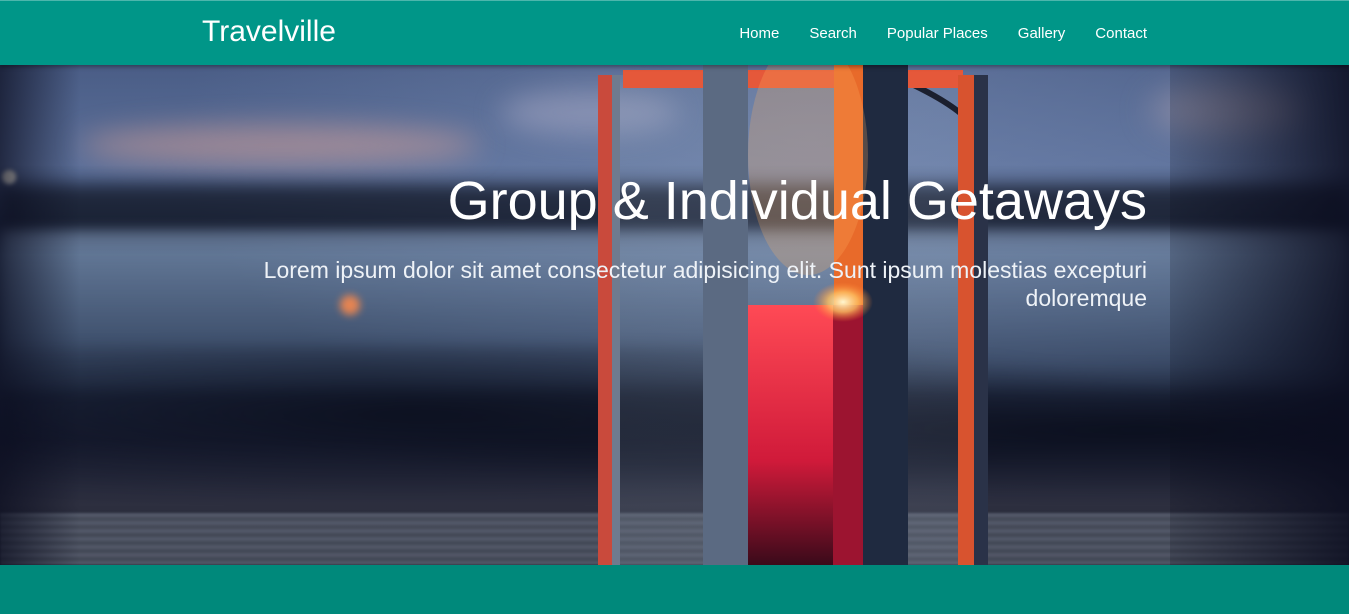 This screenshot has height=614, width=1349. I want to click on nav-link-home: Home, so click(759, 33).